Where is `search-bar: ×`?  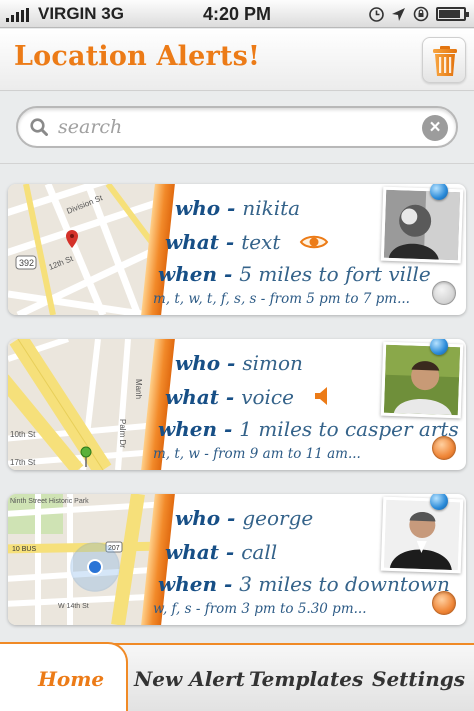 search-bar: × is located at coordinates (237, 128).